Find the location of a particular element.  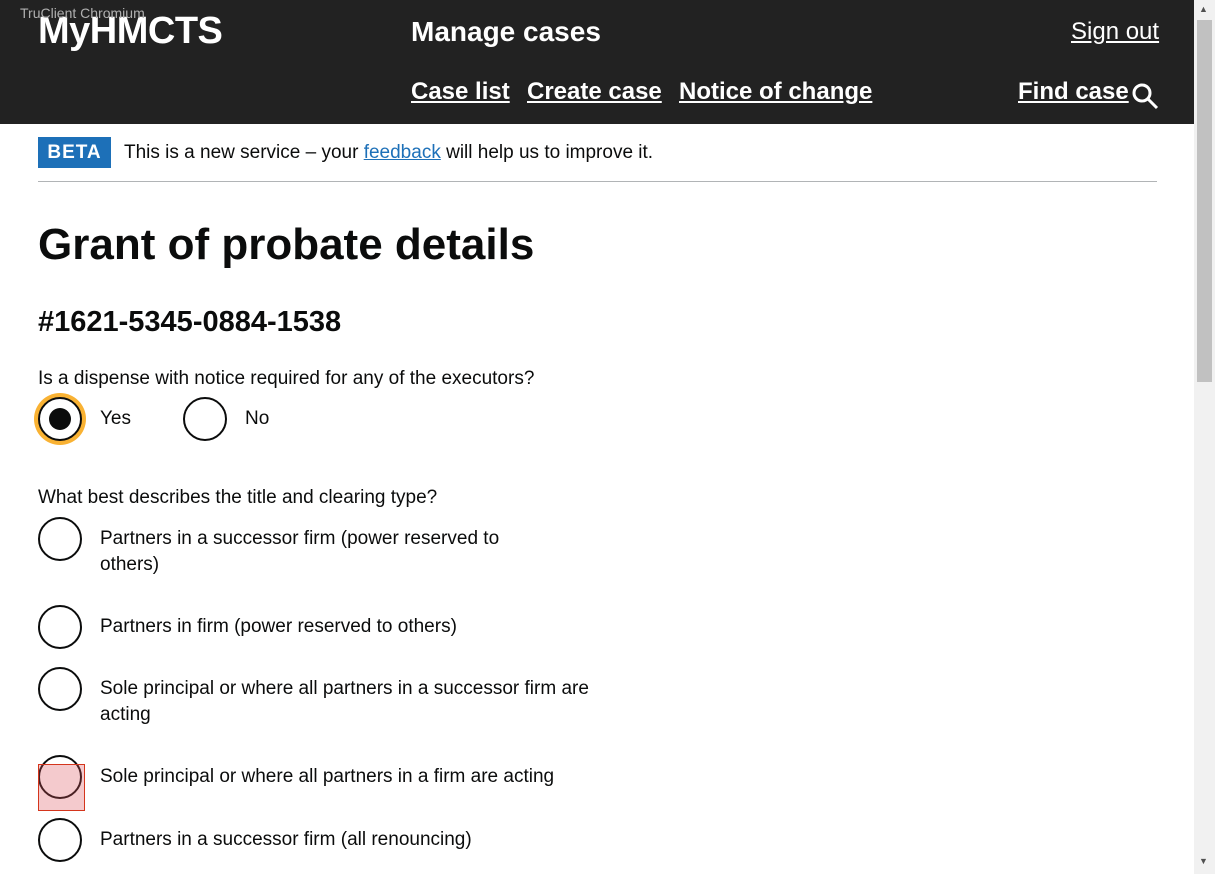

beta-tag: BETA is located at coordinates (74, 152).